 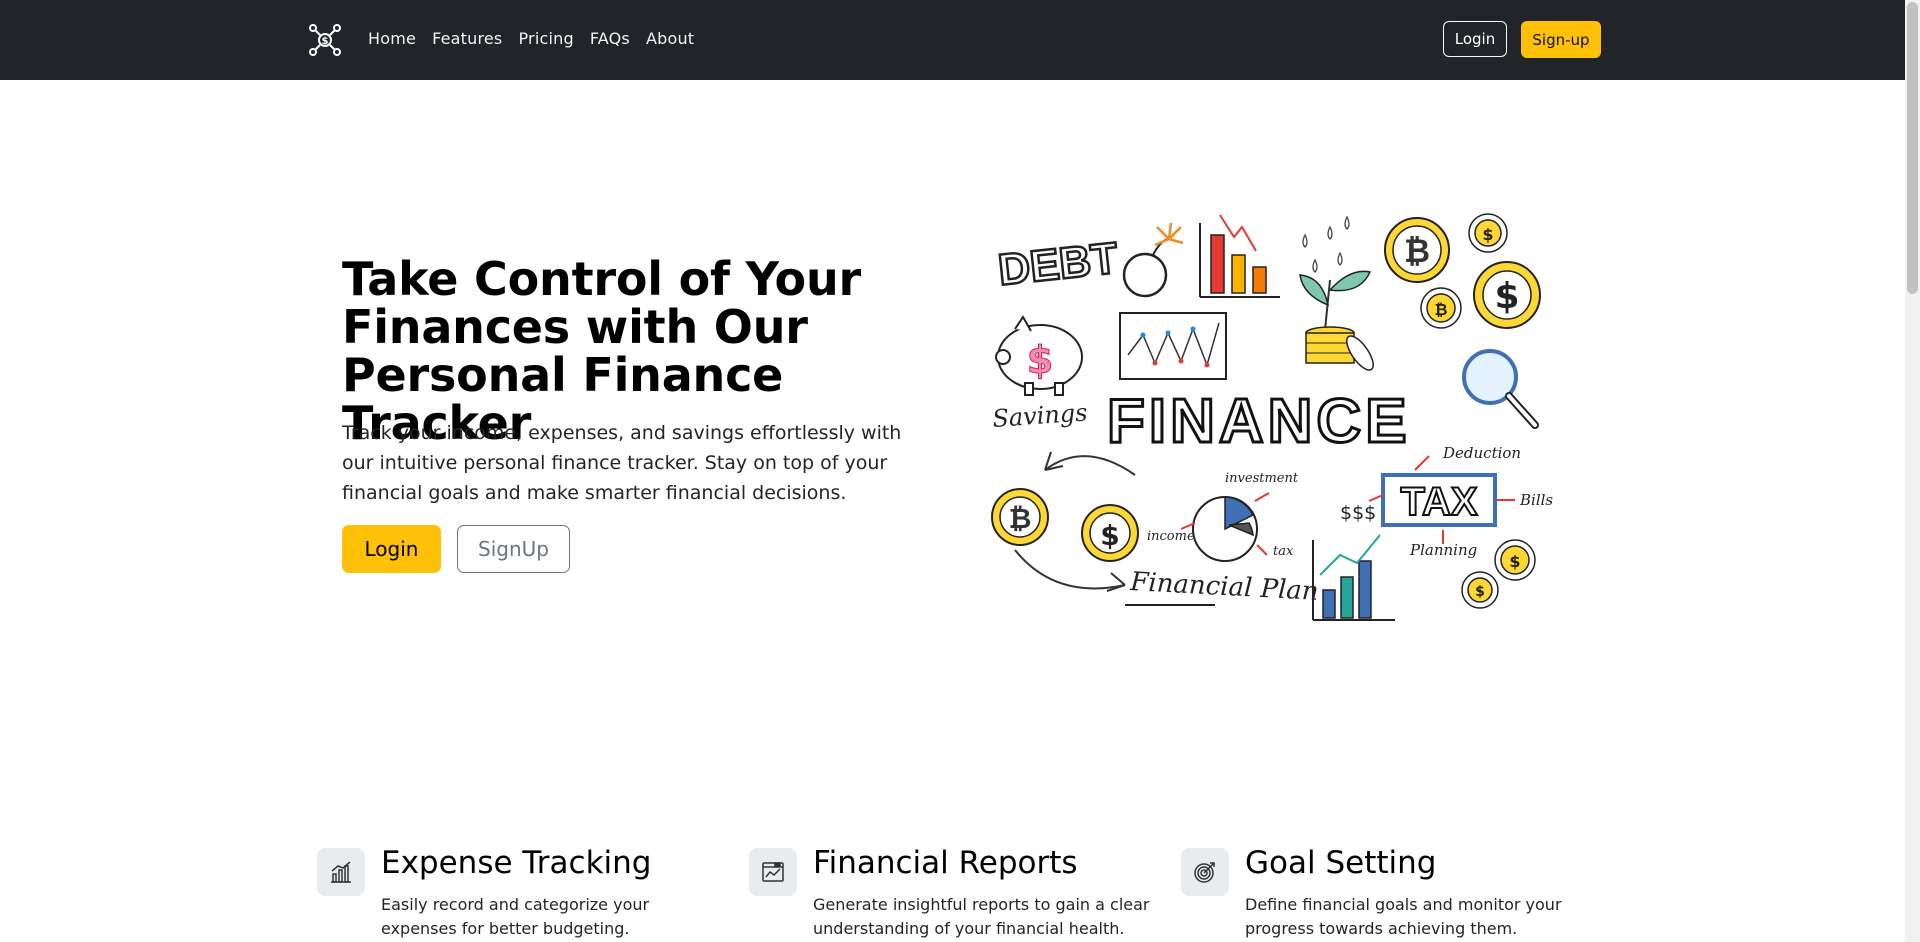 I want to click on nav-link-home: Home, so click(x=392, y=38).